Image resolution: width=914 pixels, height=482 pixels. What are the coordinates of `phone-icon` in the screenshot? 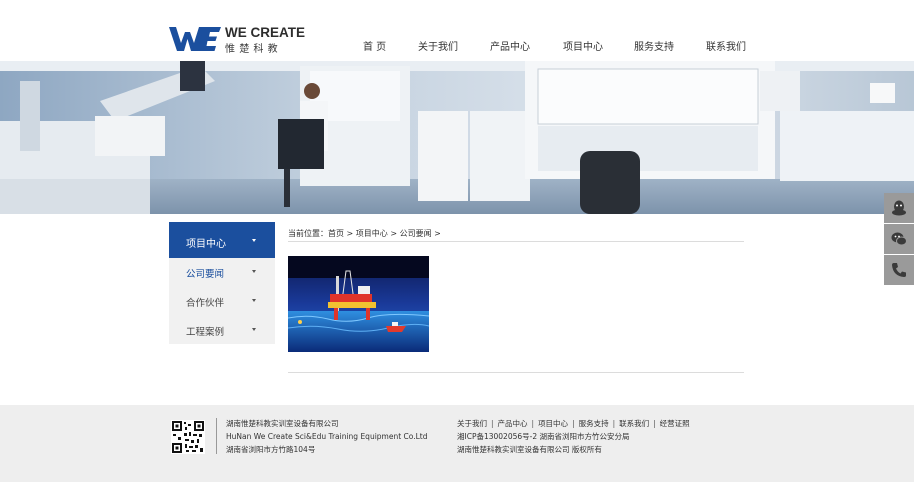 It's located at (899, 270).